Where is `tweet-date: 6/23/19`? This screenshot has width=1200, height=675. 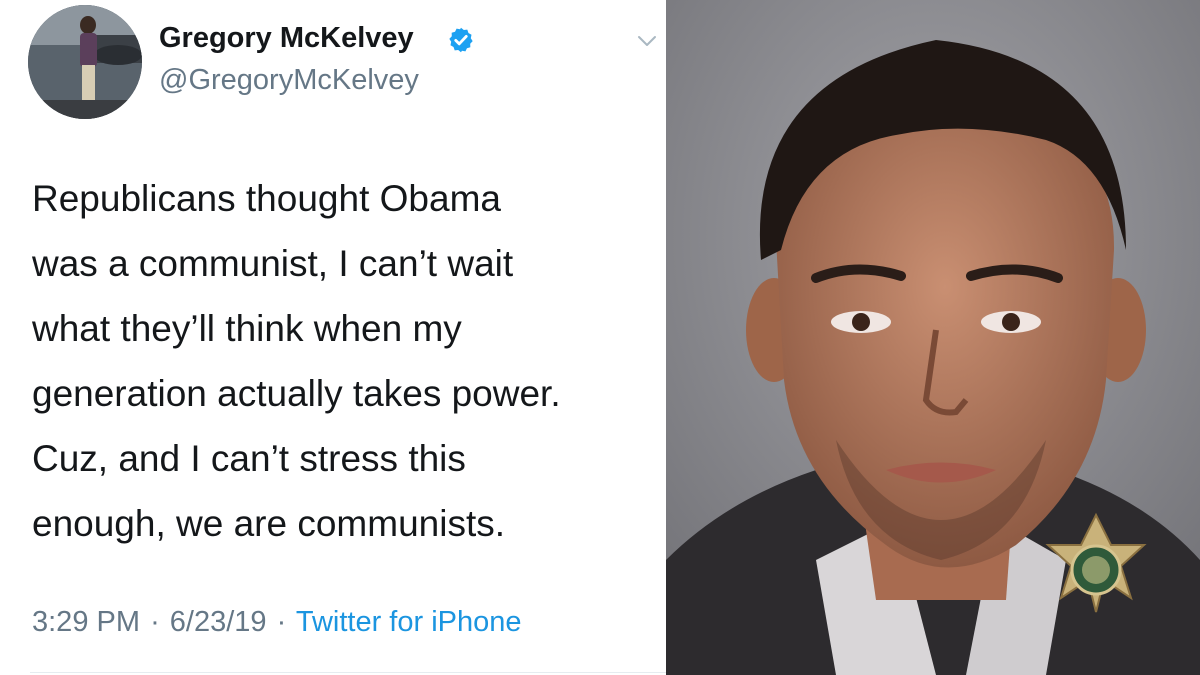 tweet-date: 6/23/19 is located at coordinates (218, 622).